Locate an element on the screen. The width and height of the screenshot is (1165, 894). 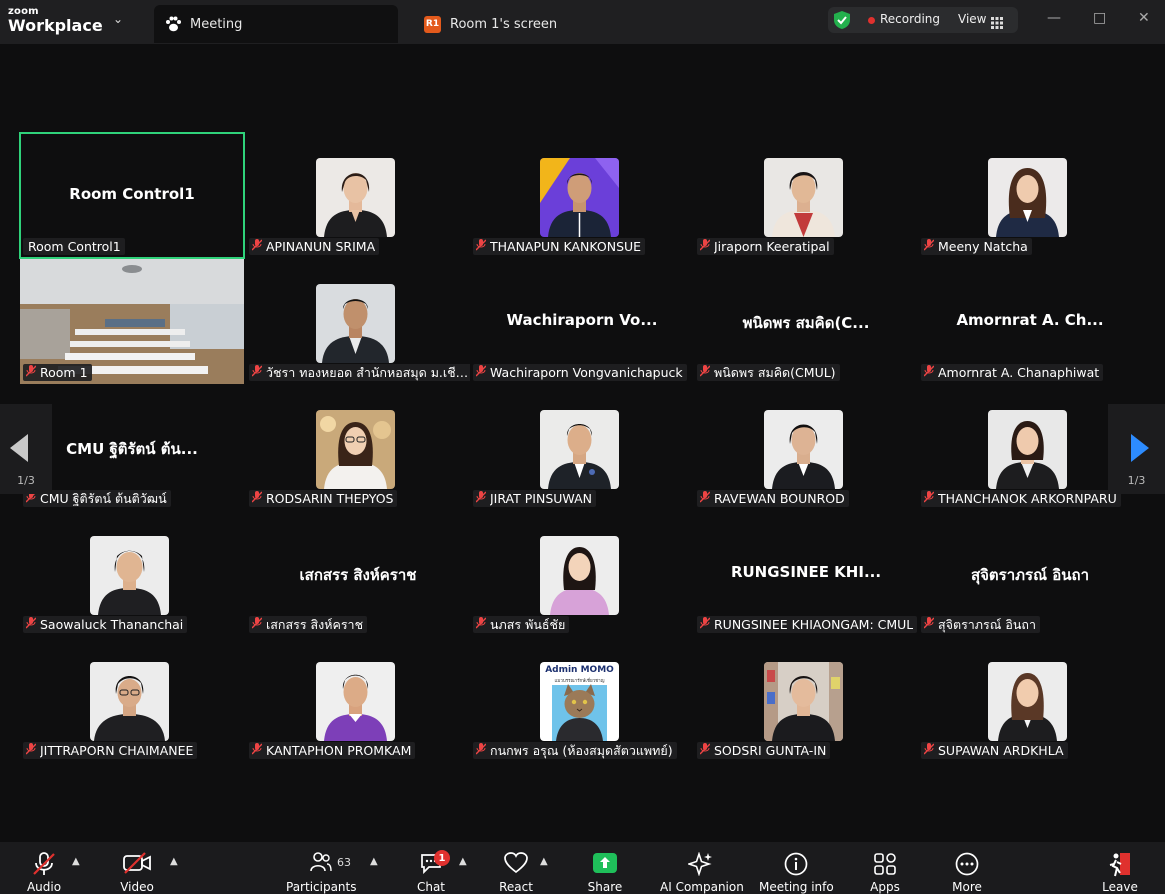
video-tile: Saowaluck Thananchai is located at coordinates (132, 573).